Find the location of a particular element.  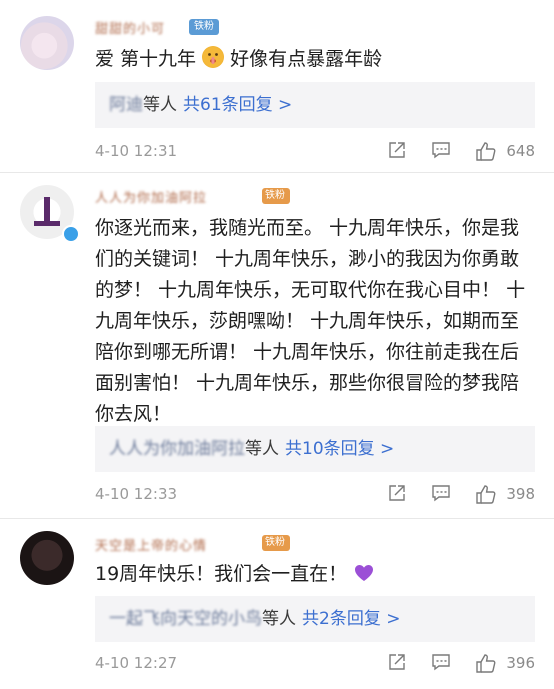

comment-text: 19周年快乐！我们会一直在！ is located at coordinates (315, 576).